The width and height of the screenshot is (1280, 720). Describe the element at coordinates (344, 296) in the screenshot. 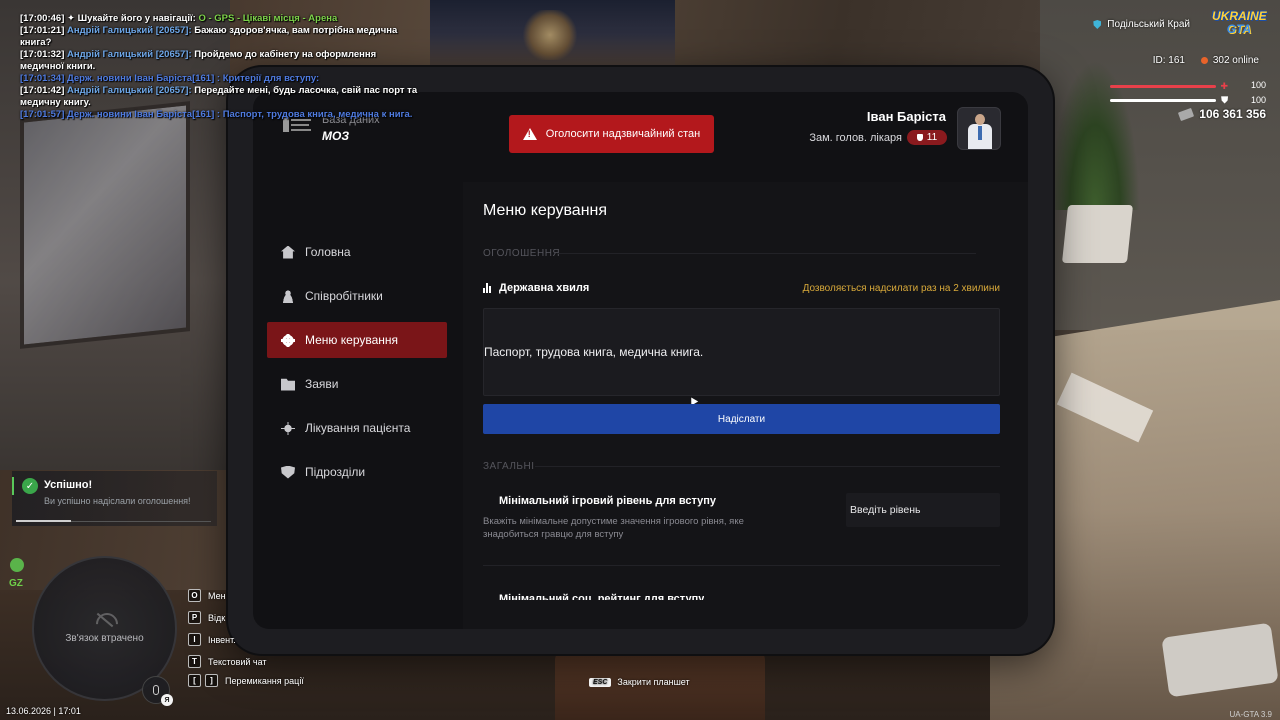

I see `sidebar-item-label: Співробітники` at that location.